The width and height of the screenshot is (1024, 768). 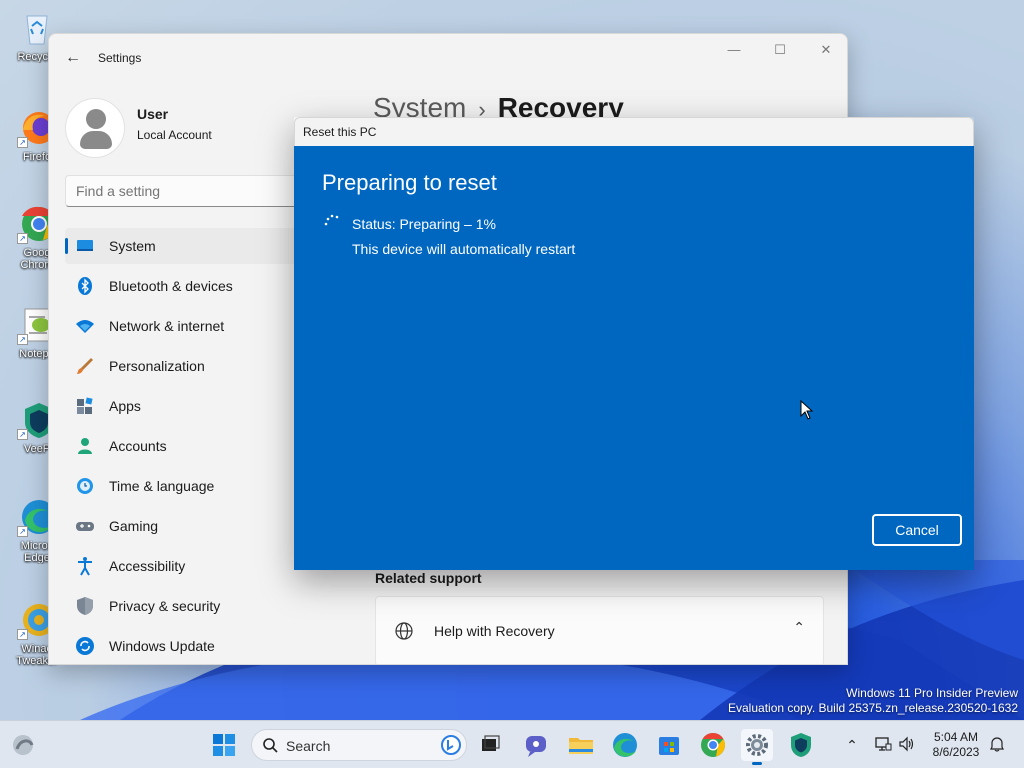 What do you see at coordinates (147, 566) in the screenshot?
I see `nav-label: Accessibility` at bounding box center [147, 566].